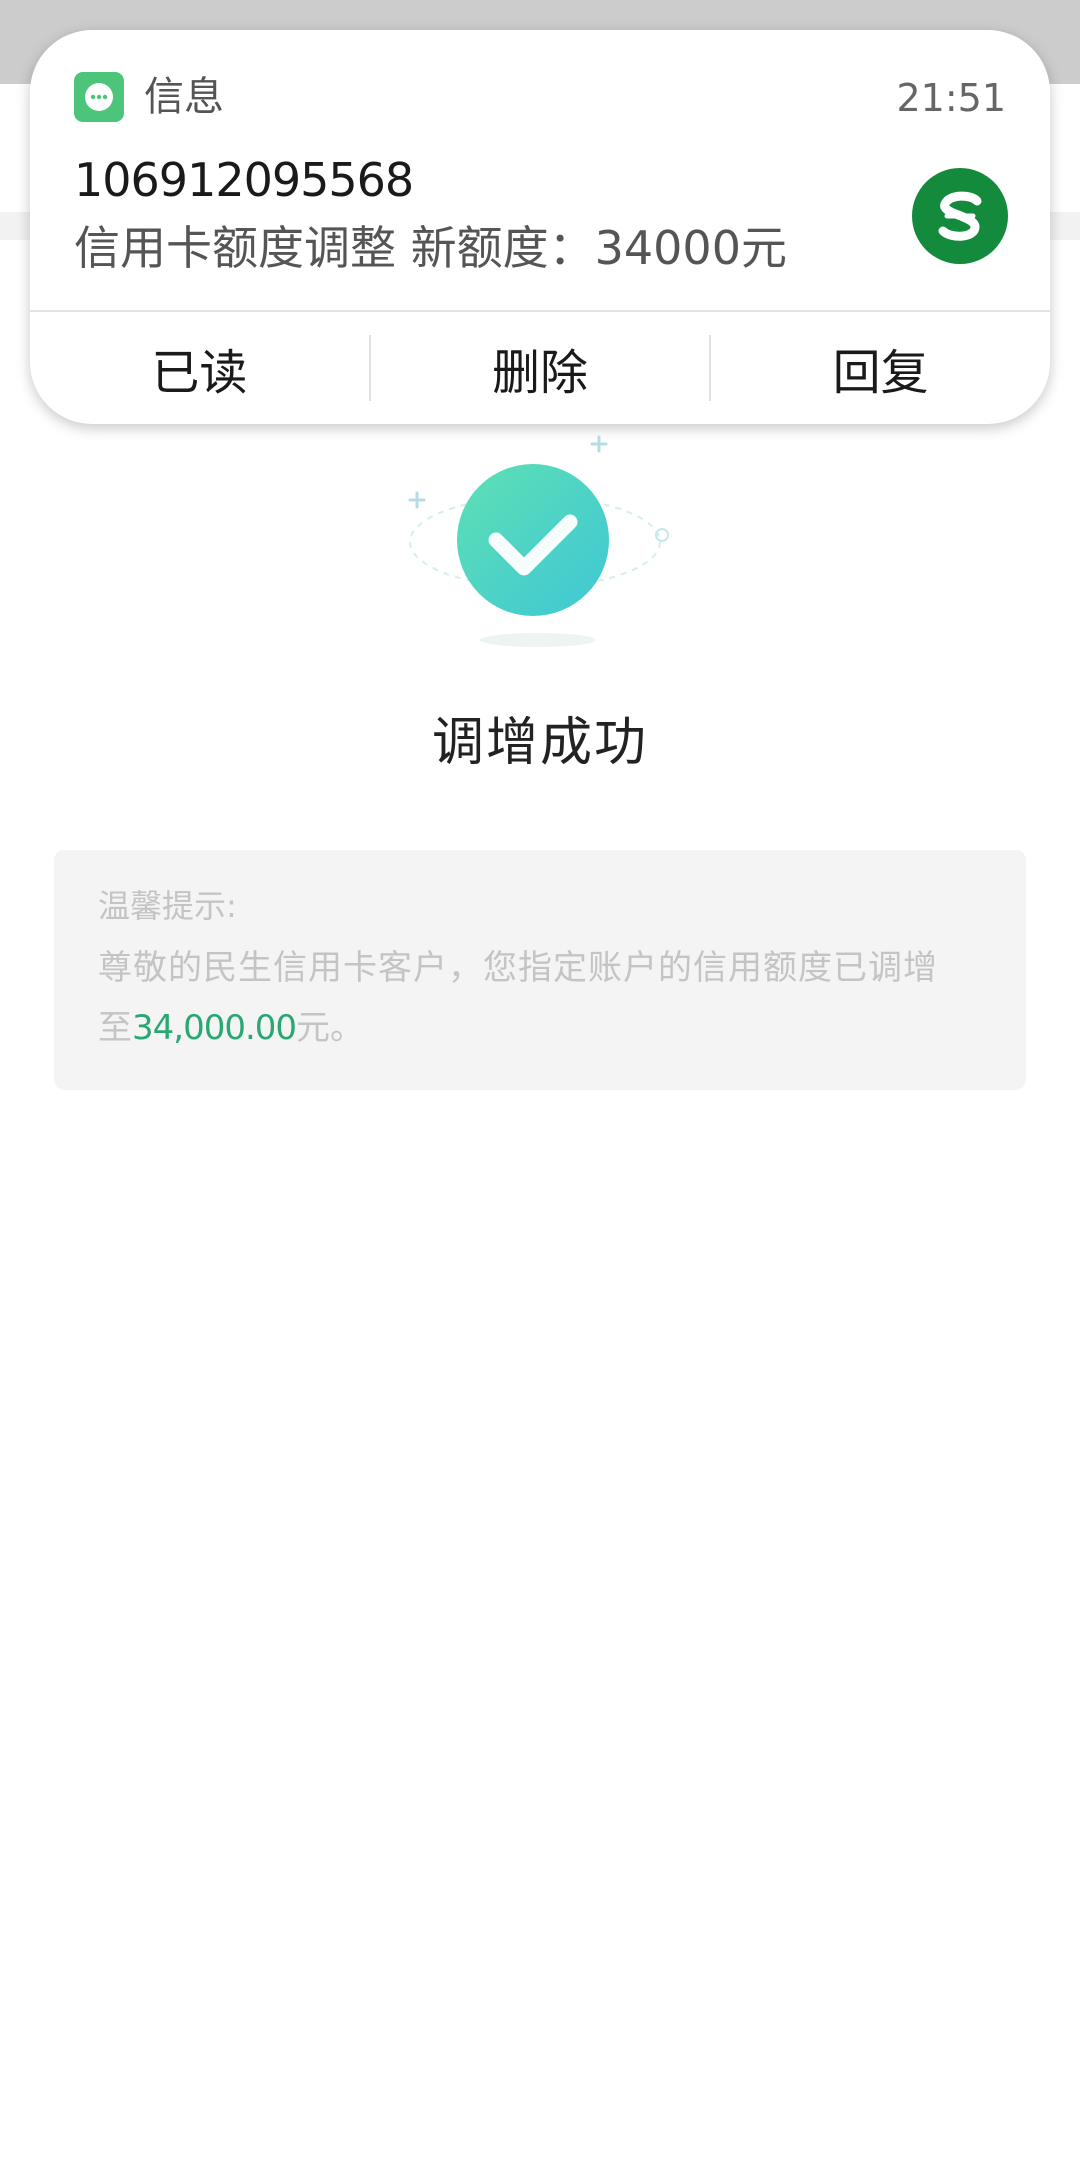 Image resolution: width=1080 pixels, height=2160 pixels. I want to click on success-illustration, so click(540, 540).